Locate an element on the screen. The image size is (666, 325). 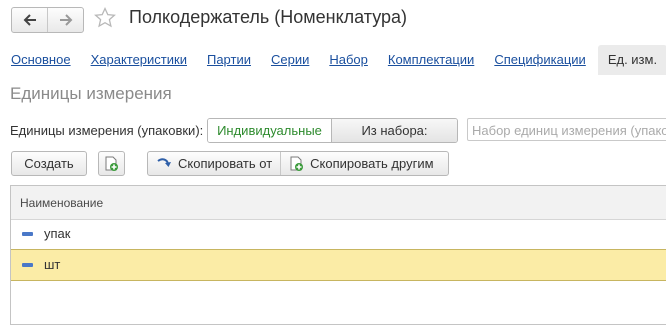
row-name: шт is located at coordinates (52, 264).